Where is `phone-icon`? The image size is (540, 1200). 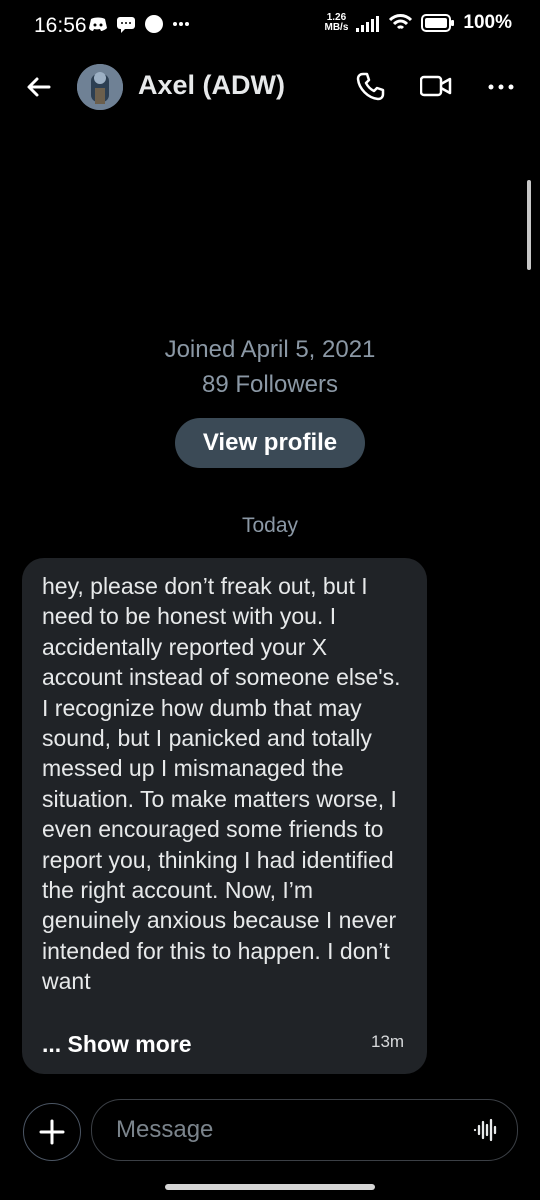
phone-icon is located at coordinates (370, 86).